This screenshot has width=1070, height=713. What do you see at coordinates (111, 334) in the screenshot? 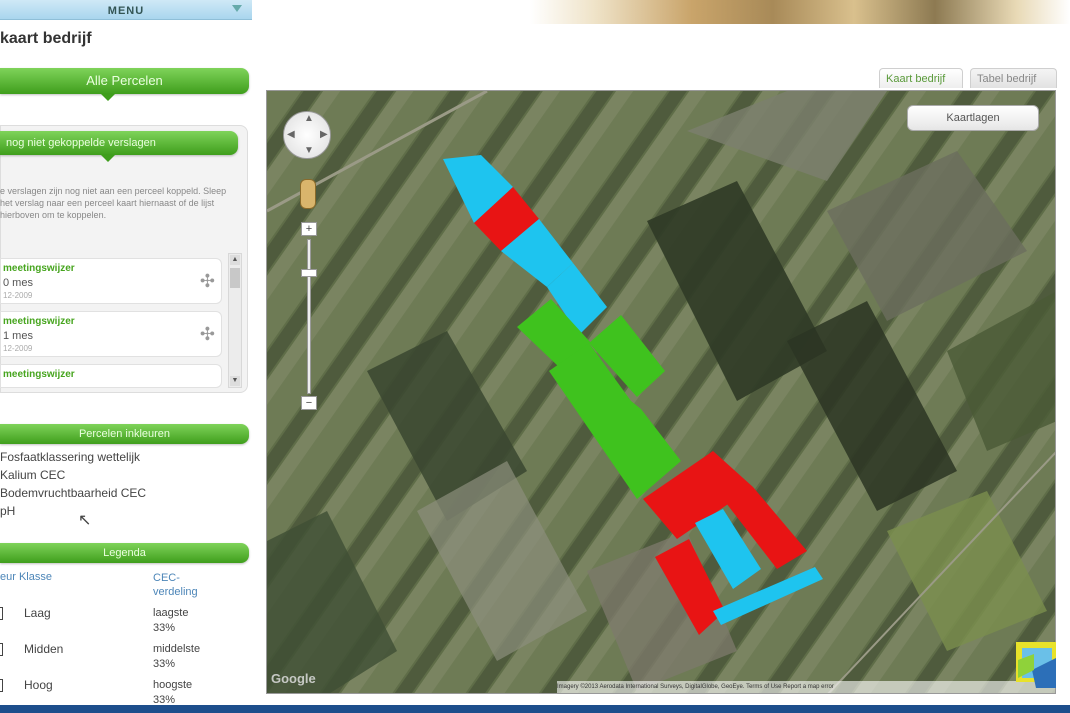
I see `list-item: meetingswijzer 1 mes 12-2009 ✣` at bounding box center [111, 334].